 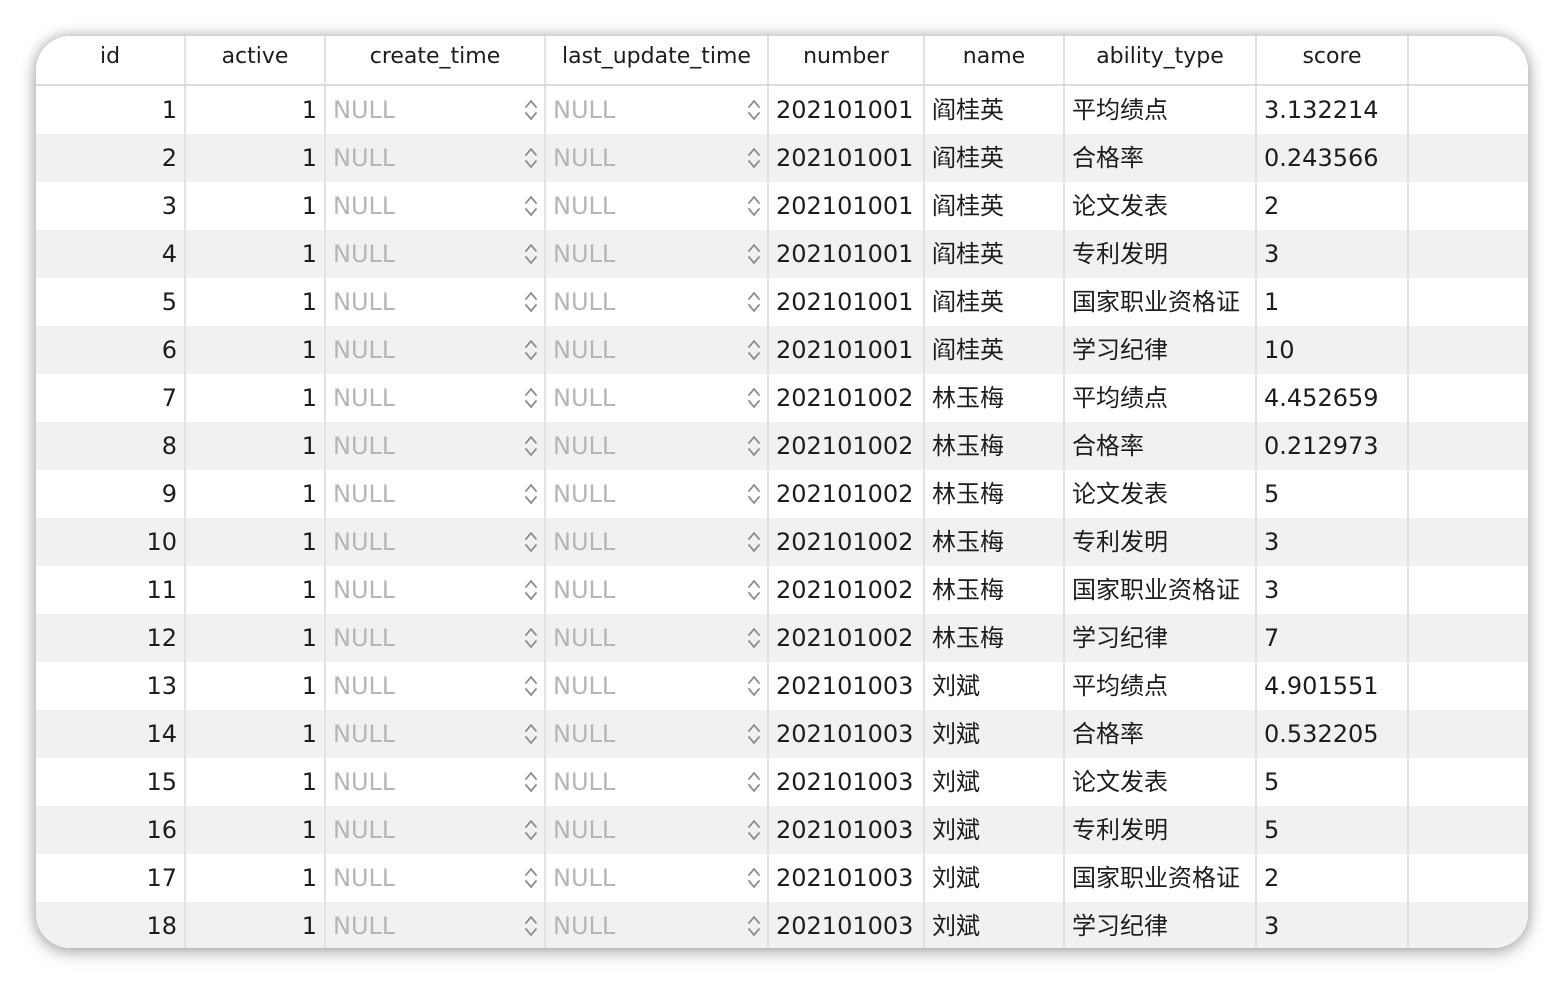 What do you see at coordinates (111, 542) in the screenshot?
I see `cell-id: 10` at bounding box center [111, 542].